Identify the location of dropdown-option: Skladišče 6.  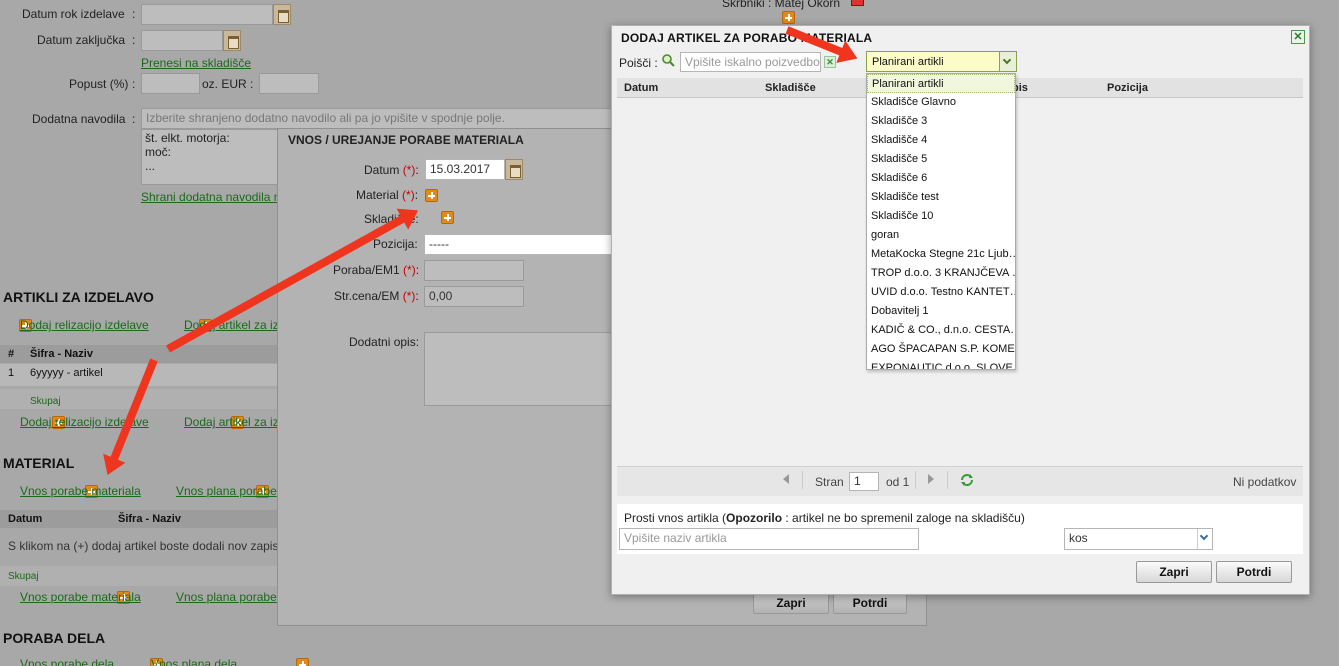
(941, 178).